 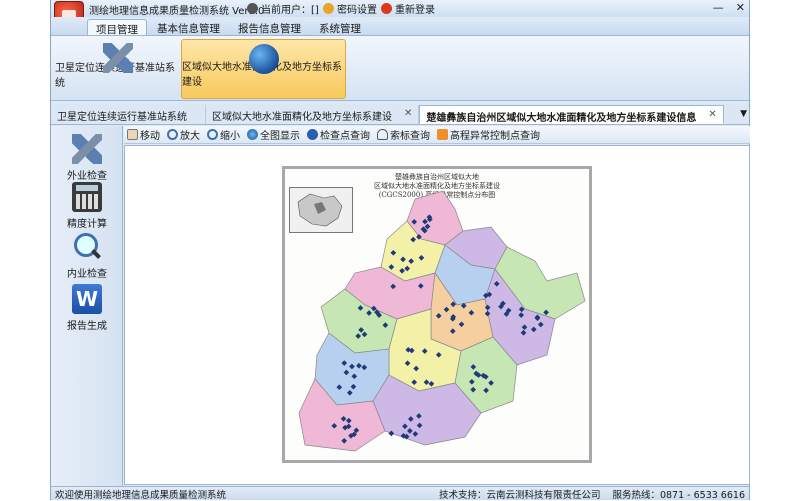 I want to click on zoom-in-icon, so click(x=172, y=134).